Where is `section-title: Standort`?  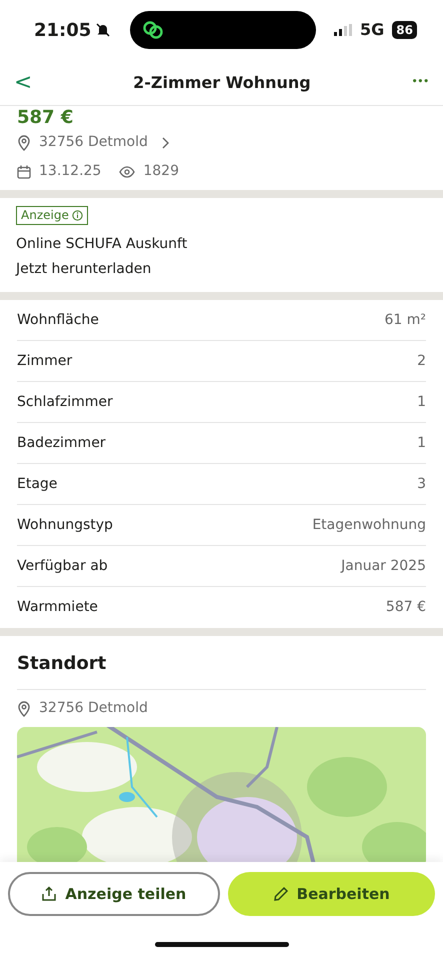
section-title: Standort is located at coordinates (62, 664).